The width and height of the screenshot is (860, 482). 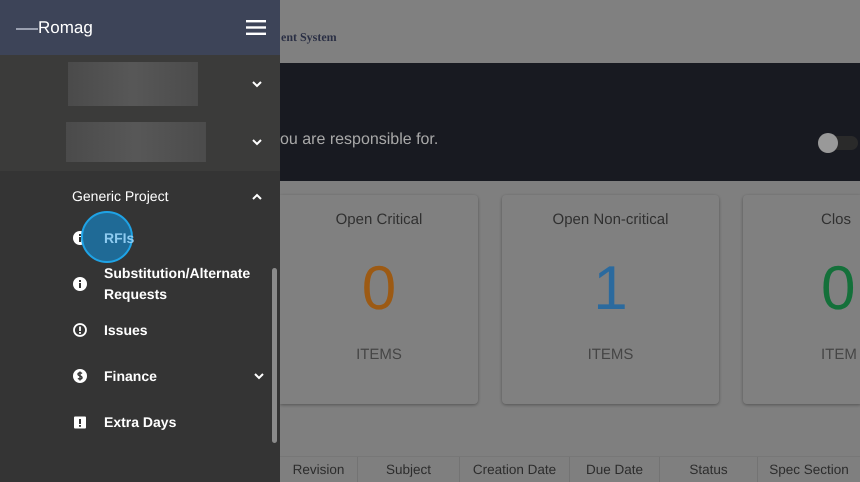 I want to click on card-unit: ITEM, so click(x=839, y=355).